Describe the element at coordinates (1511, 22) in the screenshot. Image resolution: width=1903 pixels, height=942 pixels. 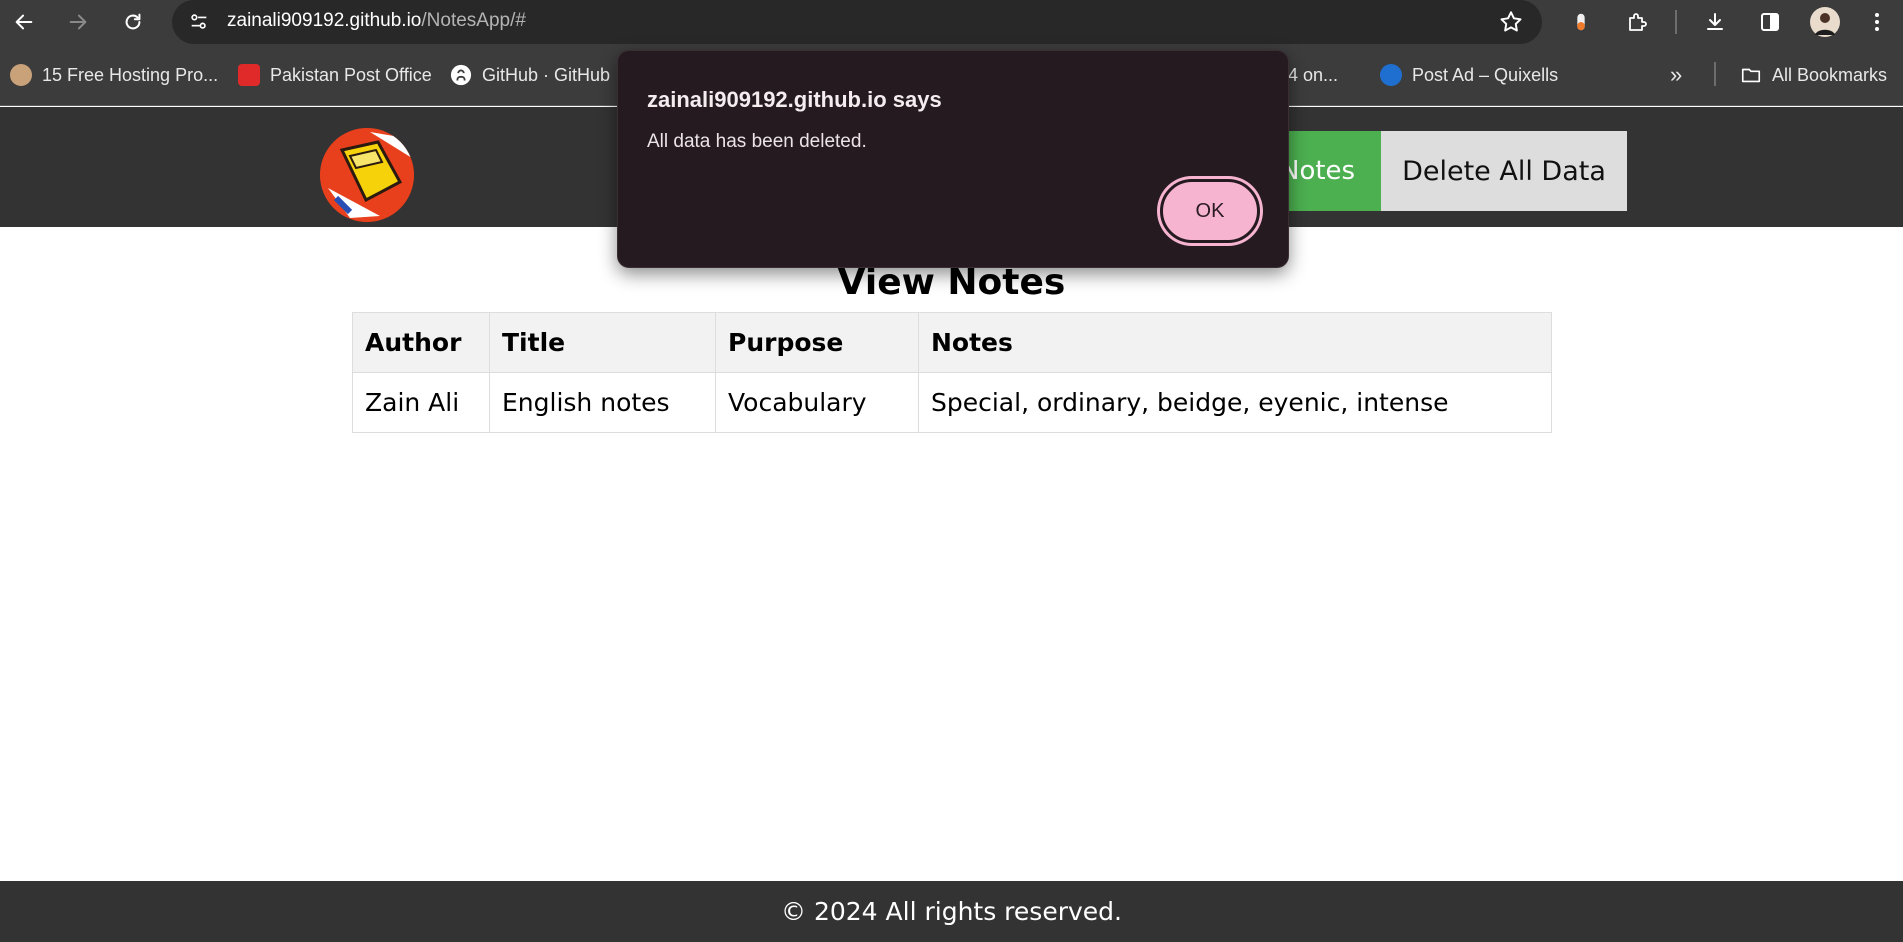
I see `bookmark-star-icon` at that location.